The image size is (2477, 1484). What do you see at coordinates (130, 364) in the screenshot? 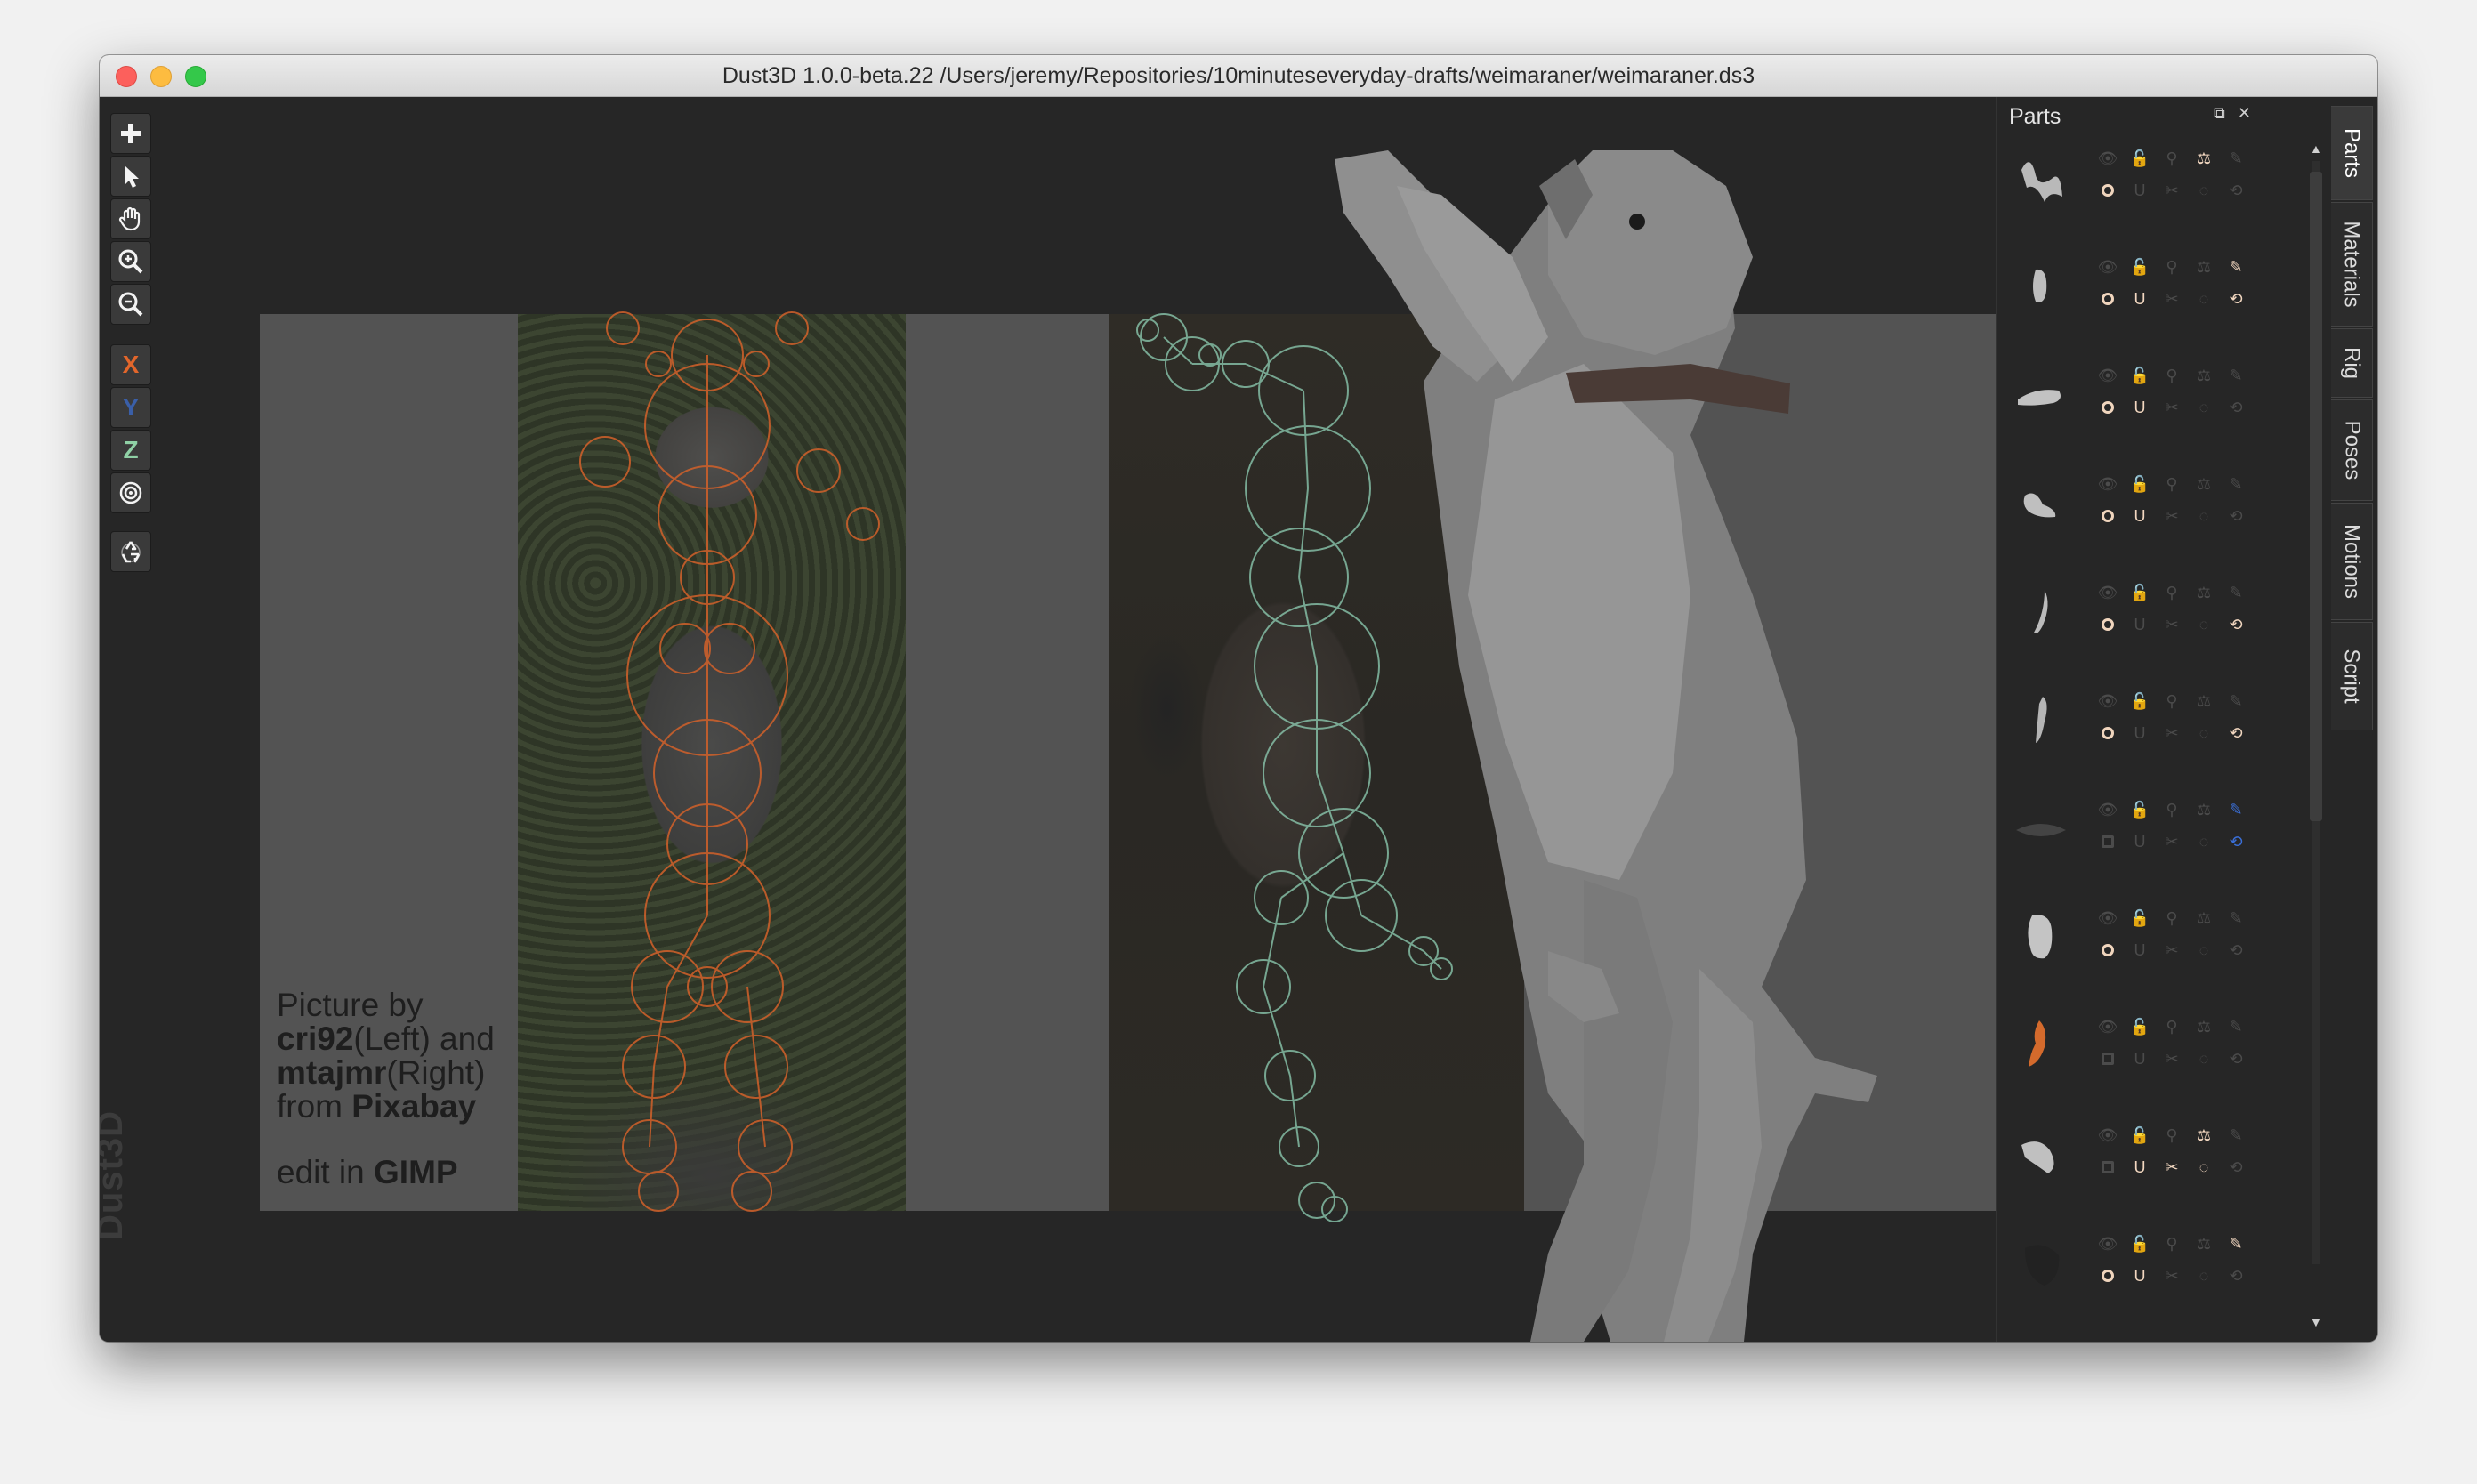
I see `x-axis-lock-button: X` at bounding box center [130, 364].